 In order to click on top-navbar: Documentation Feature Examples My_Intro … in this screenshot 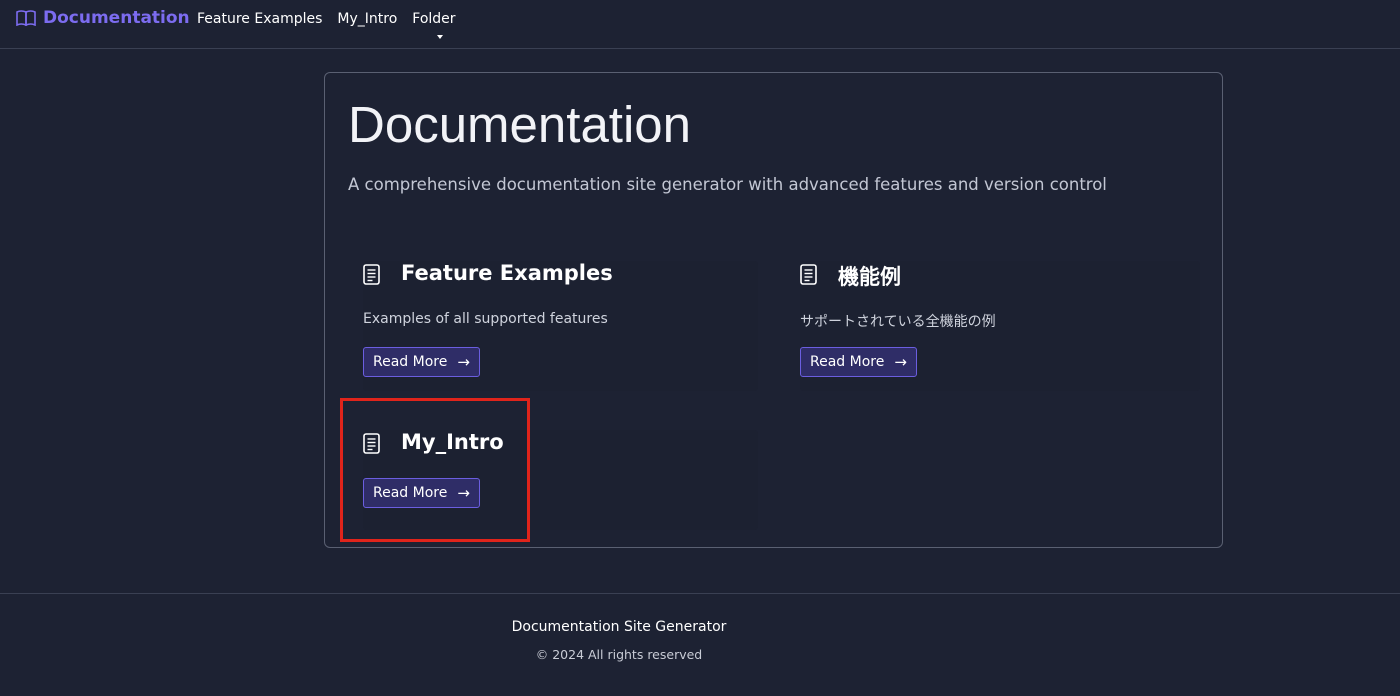, I will do `click(700, 24)`.